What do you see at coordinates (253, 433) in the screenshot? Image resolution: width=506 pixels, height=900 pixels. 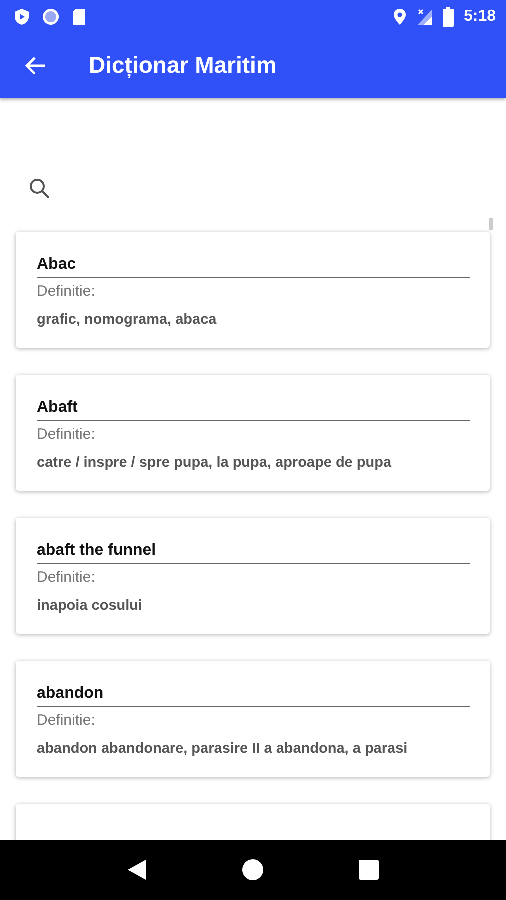 I see `entry-card: Abaft Definitie: catre / inspre / spre pupa, la pupa, aproape de pupa` at bounding box center [253, 433].